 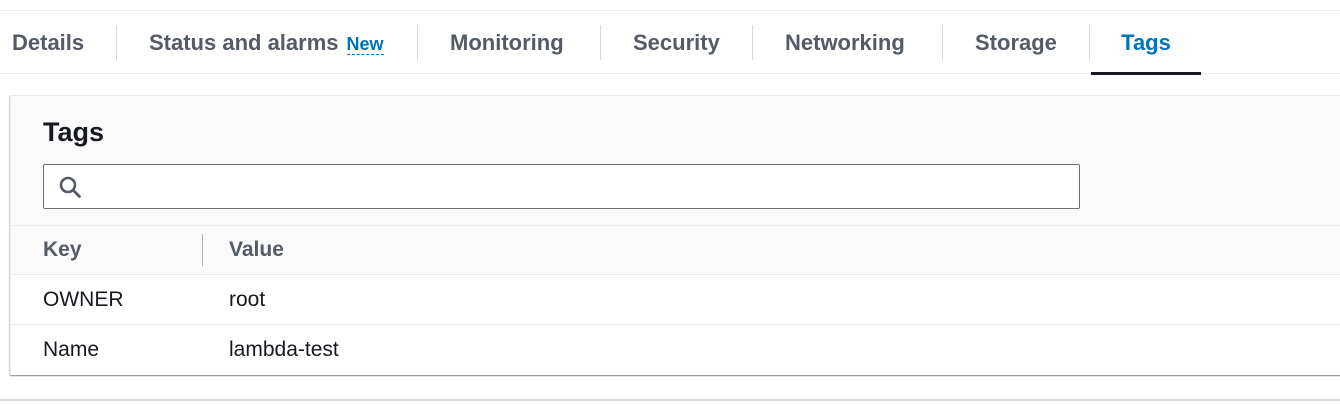 What do you see at coordinates (284, 349) in the screenshot?
I see `tag-value-cell: lambda-test` at bounding box center [284, 349].